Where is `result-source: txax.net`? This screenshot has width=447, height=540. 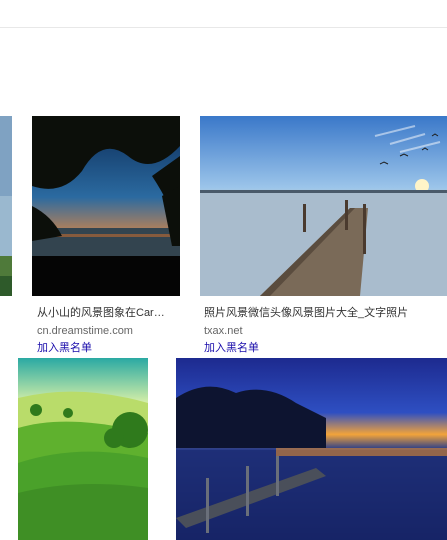
result-source: txax.net is located at coordinates (223, 331).